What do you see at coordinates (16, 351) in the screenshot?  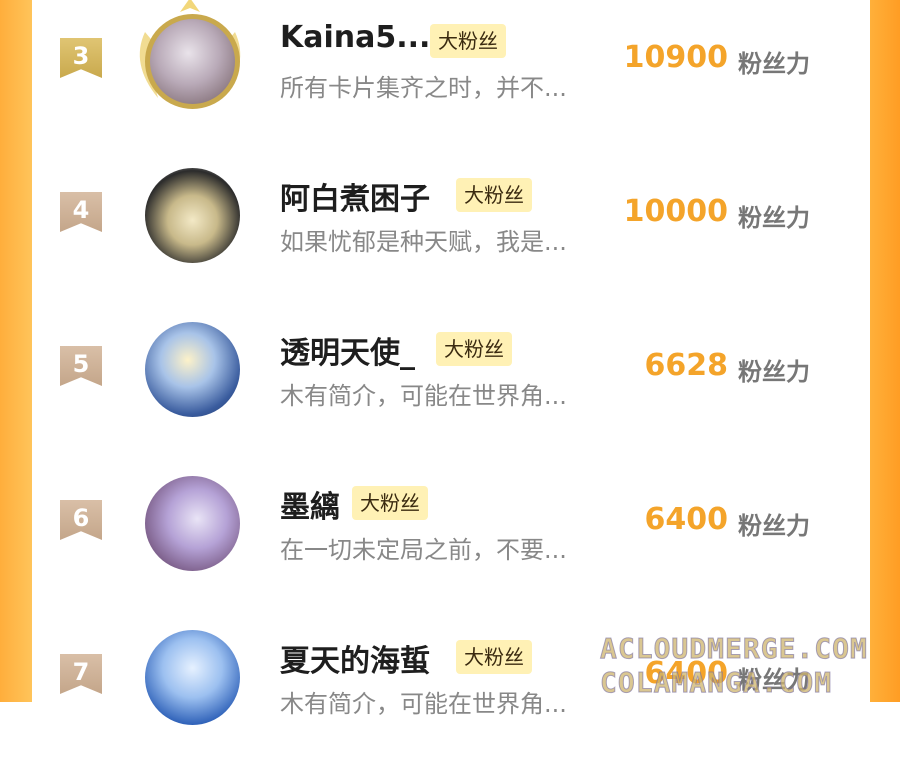 I see `left-orange-frame` at bounding box center [16, 351].